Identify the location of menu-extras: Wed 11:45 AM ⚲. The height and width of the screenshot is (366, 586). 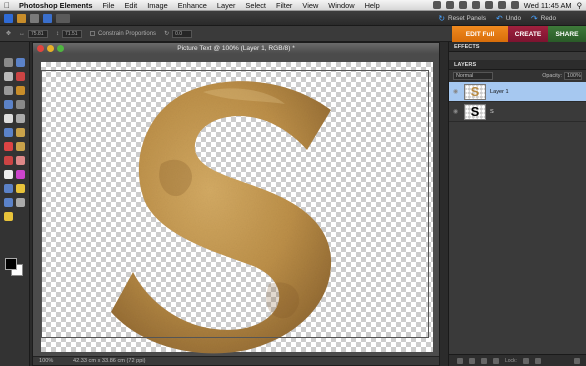
(509, 5).